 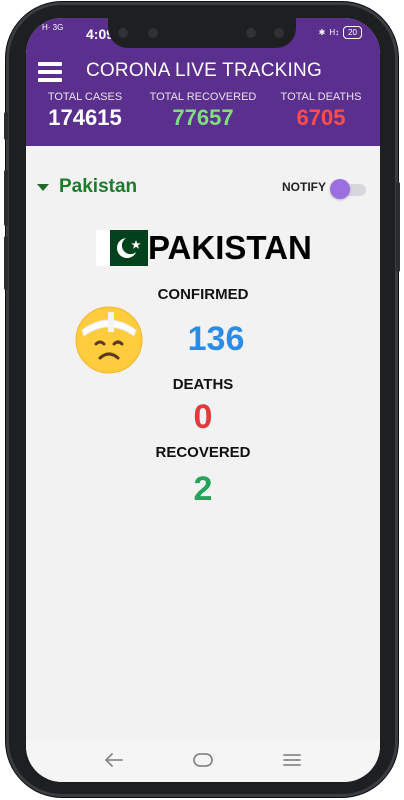 What do you see at coordinates (216, 339) in the screenshot?
I see `confirmed-value: 136` at bounding box center [216, 339].